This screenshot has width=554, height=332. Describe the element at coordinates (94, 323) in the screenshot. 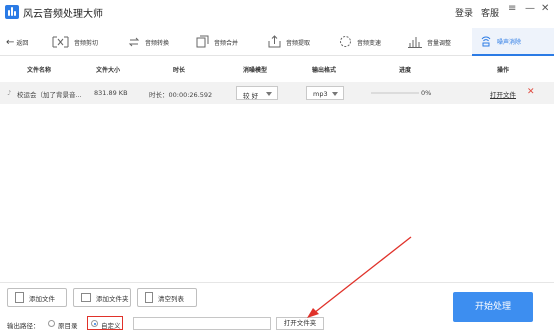

I see `radio-custom` at that location.